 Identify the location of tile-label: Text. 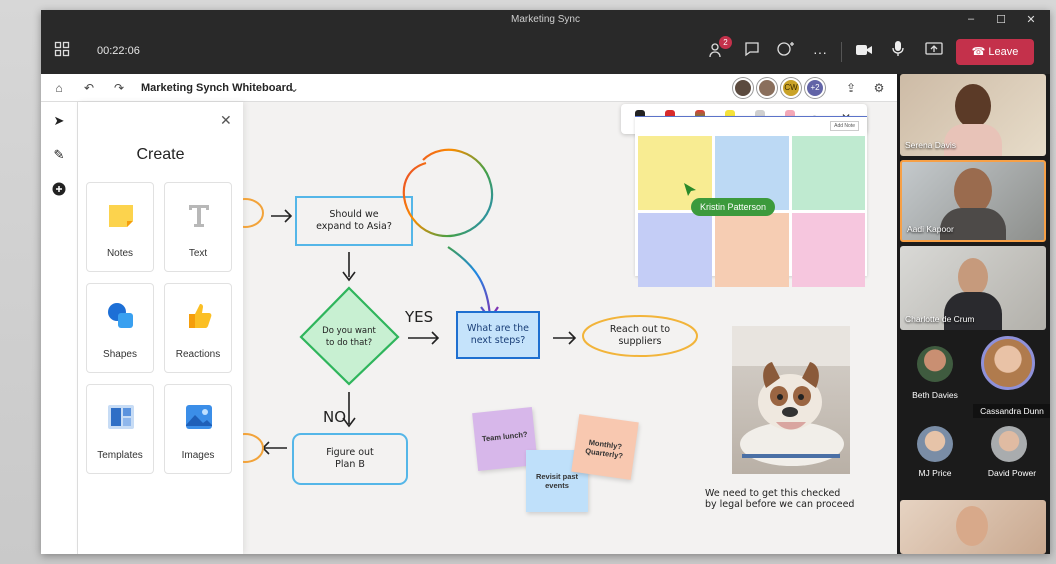
(198, 253).